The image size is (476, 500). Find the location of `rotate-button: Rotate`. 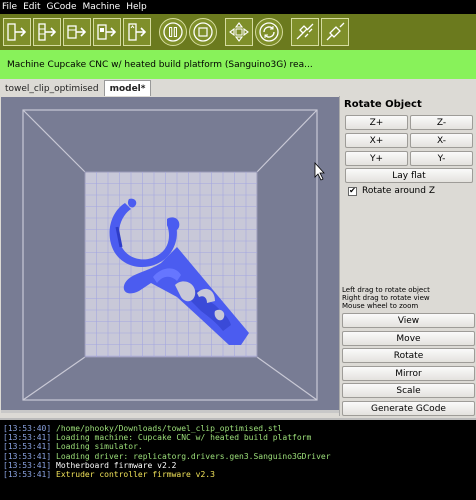

rotate-button: Rotate is located at coordinates (408, 355).